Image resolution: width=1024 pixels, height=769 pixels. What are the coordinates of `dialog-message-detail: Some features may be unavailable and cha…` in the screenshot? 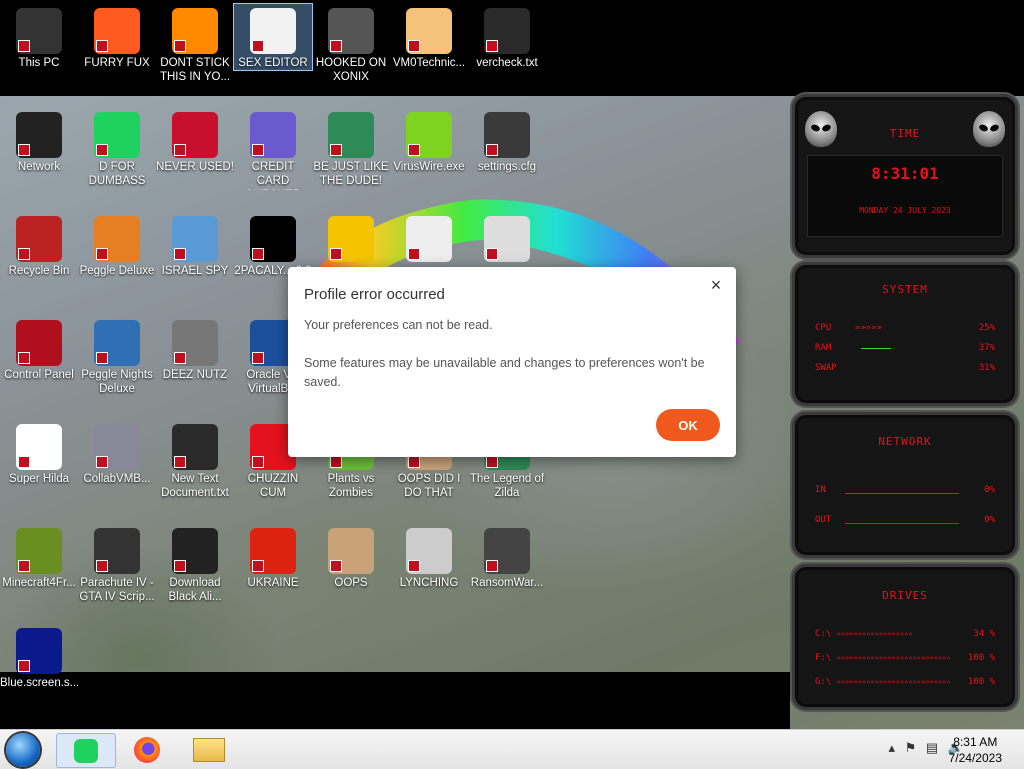 It's located at (504, 372).